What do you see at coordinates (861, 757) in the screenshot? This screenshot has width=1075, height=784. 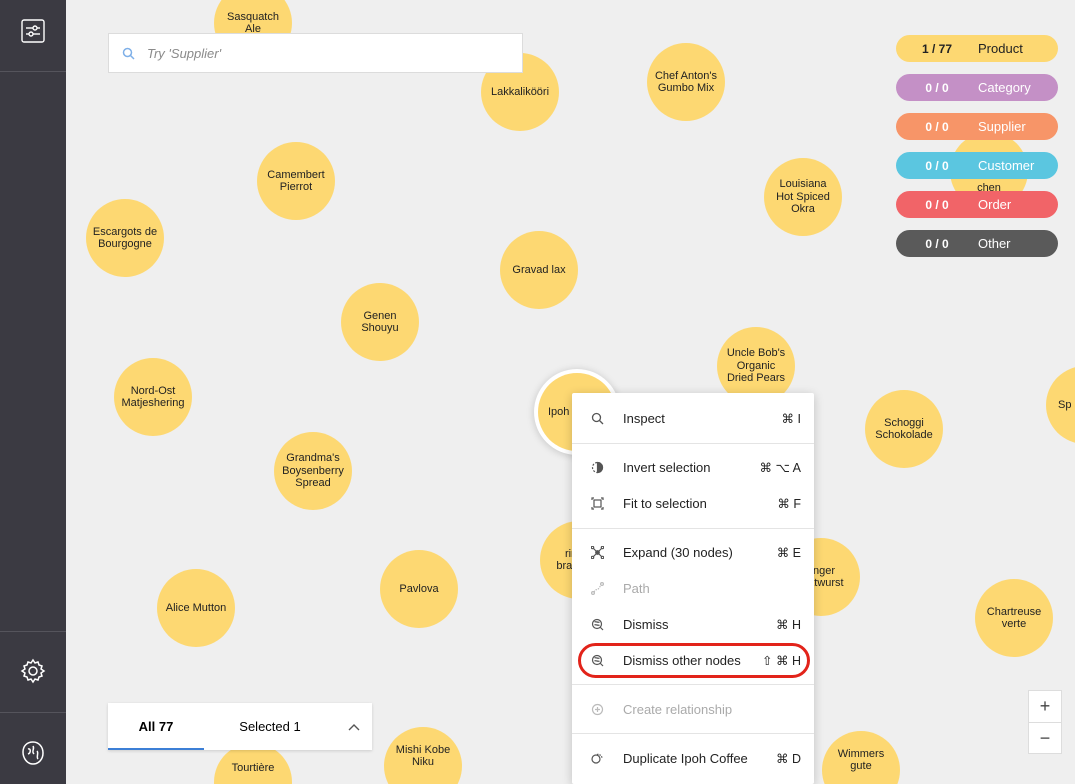 I see `graph-node: Wimmers gute` at bounding box center [861, 757].